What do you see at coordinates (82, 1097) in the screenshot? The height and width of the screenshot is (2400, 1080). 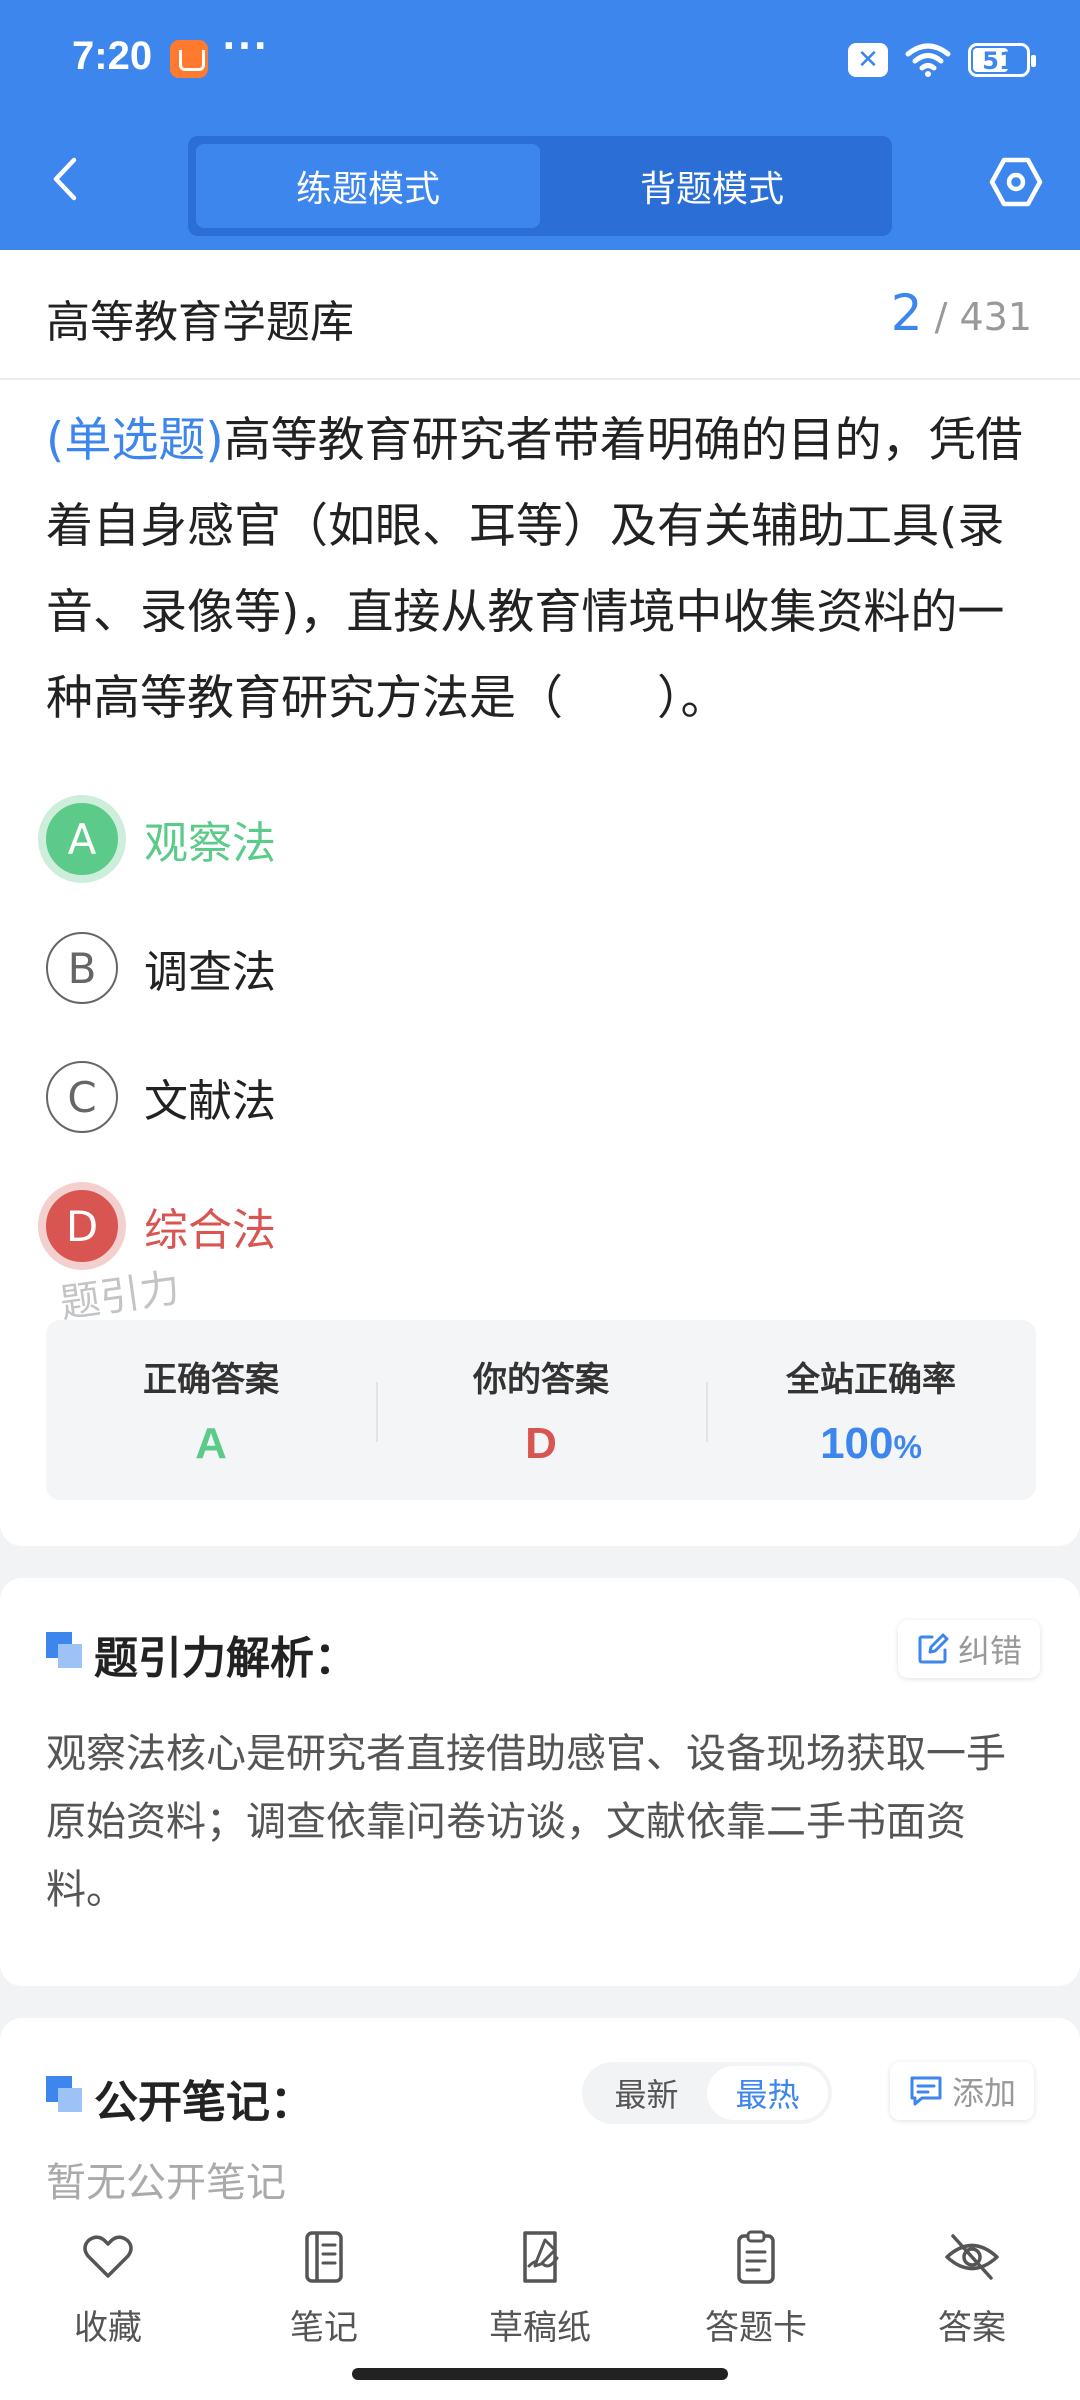 I see `option-letter: C` at bounding box center [82, 1097].